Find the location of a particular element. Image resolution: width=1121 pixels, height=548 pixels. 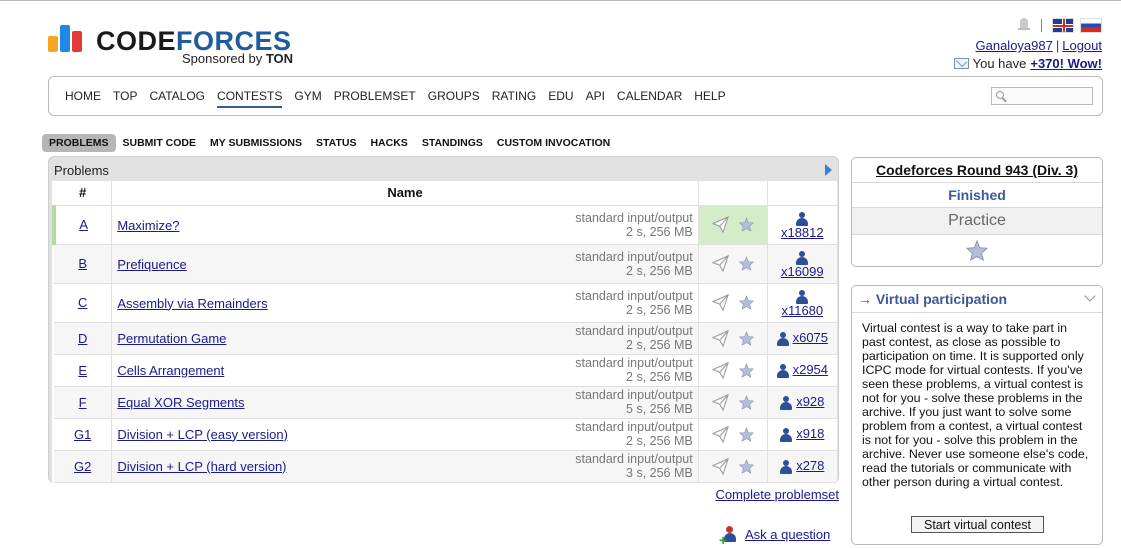

solved-count-link: x278 is located at coordinates (810, 465).